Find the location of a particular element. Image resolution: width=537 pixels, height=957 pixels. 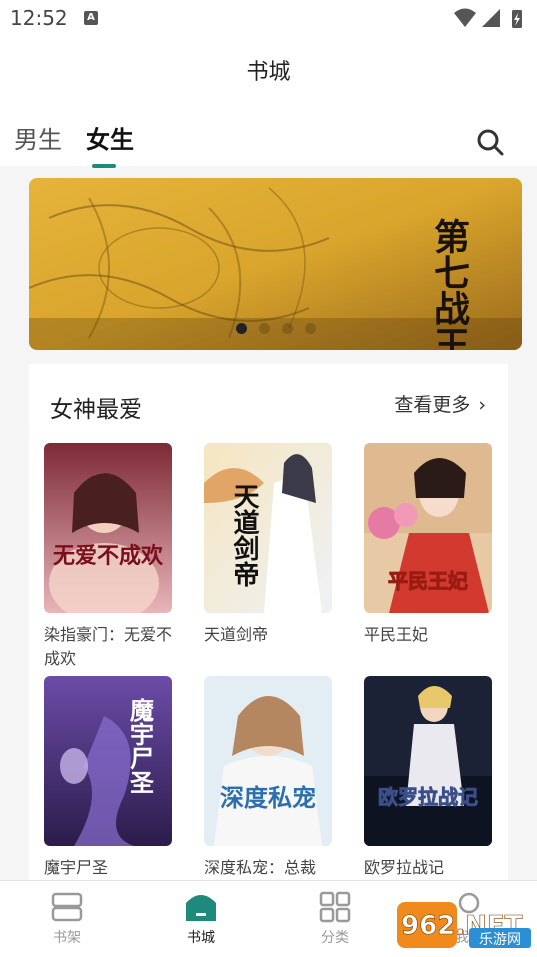

chevron-right-icon: › is located at coordinates (482, 405).